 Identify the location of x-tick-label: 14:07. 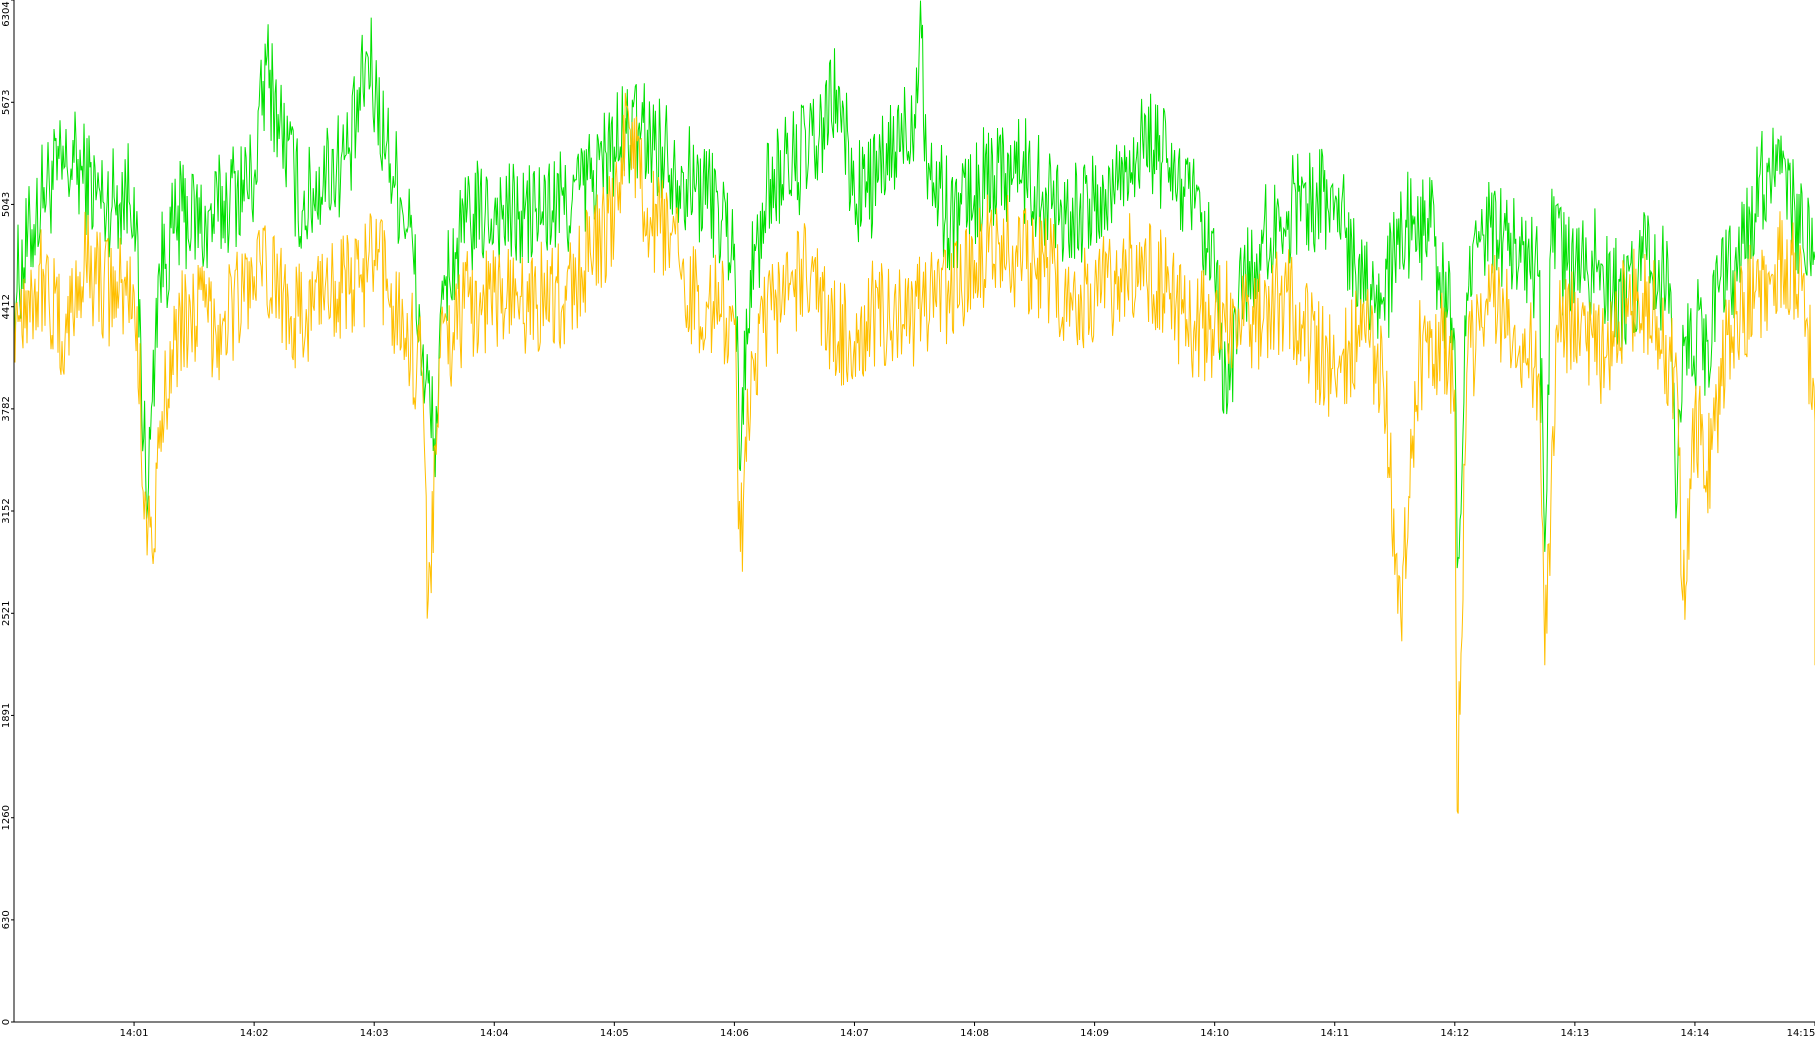
(854, 1033).